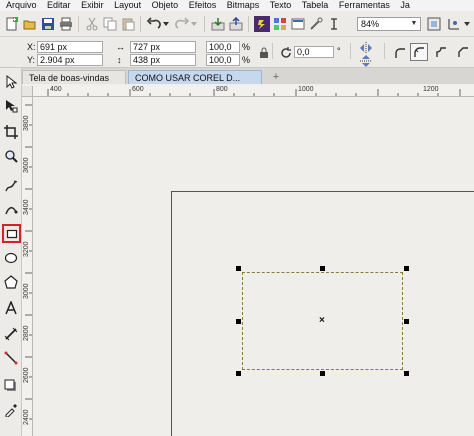 The height and width of the screenshot is (436, 474). Describe the element at coordinates (27, 91) in the screenshot. I see `ruler-origin-corner` at that location.